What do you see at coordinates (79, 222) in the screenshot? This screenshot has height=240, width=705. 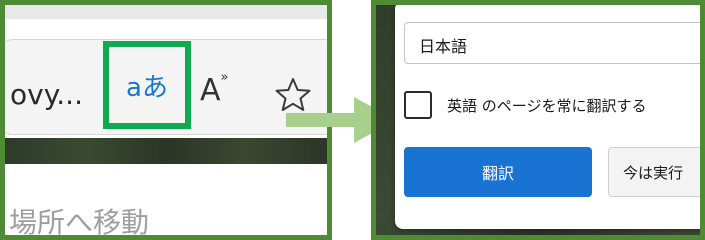 I see `suggestion-text: 場所へ移動` at bounding box center [79, 222].